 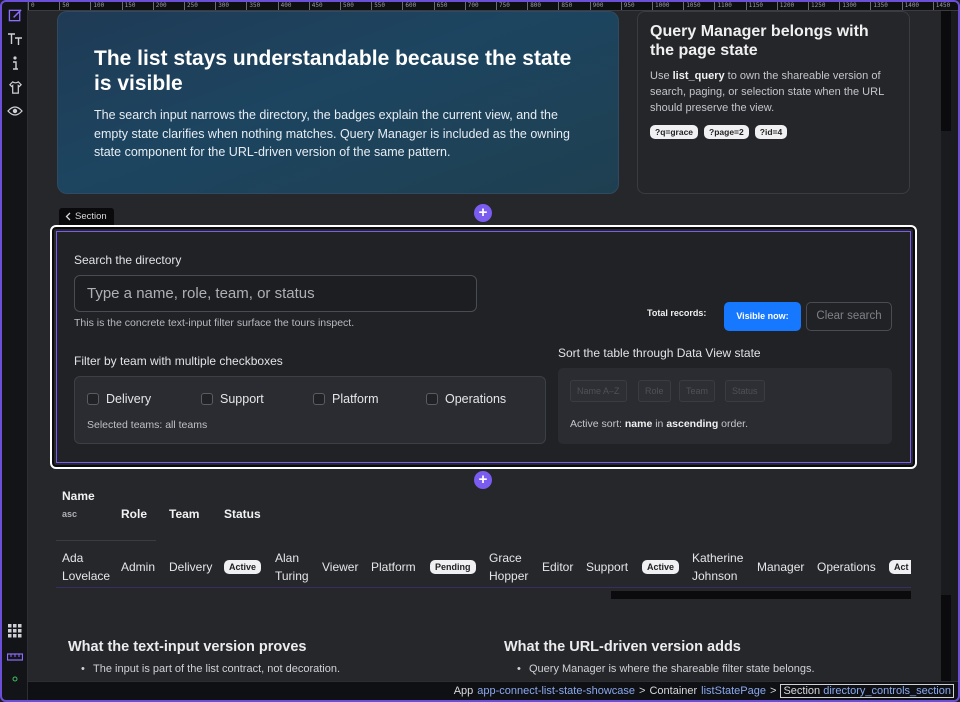 I want to click on ruler-tick: 250, so click(x=191, y=6).